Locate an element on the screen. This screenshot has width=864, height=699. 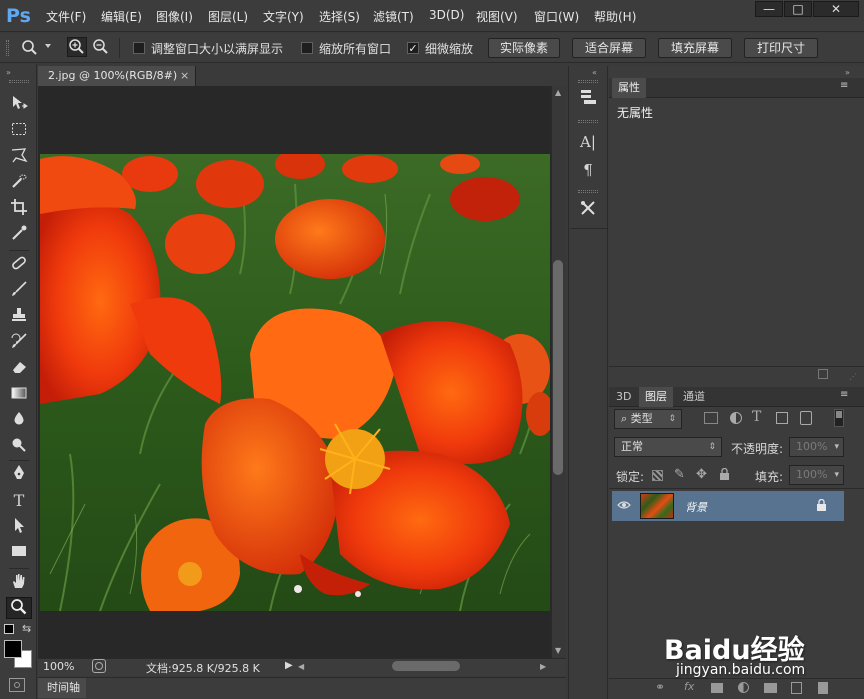
history-panel-icon is located at coordinates (588, 100).